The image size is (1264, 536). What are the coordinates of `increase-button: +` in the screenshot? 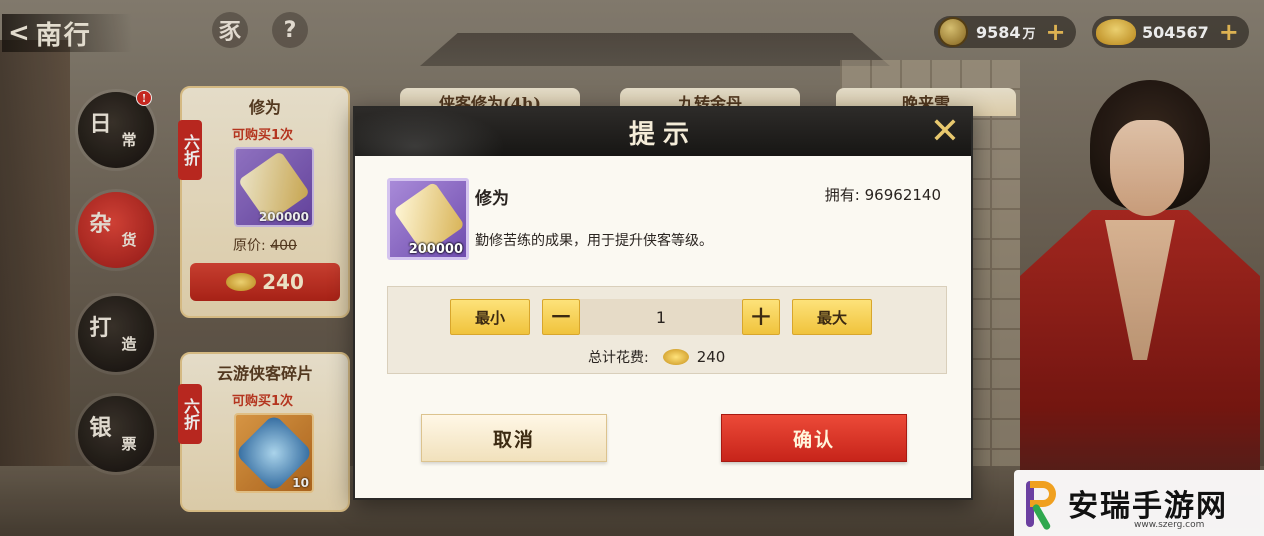 It's located at (761, 317).